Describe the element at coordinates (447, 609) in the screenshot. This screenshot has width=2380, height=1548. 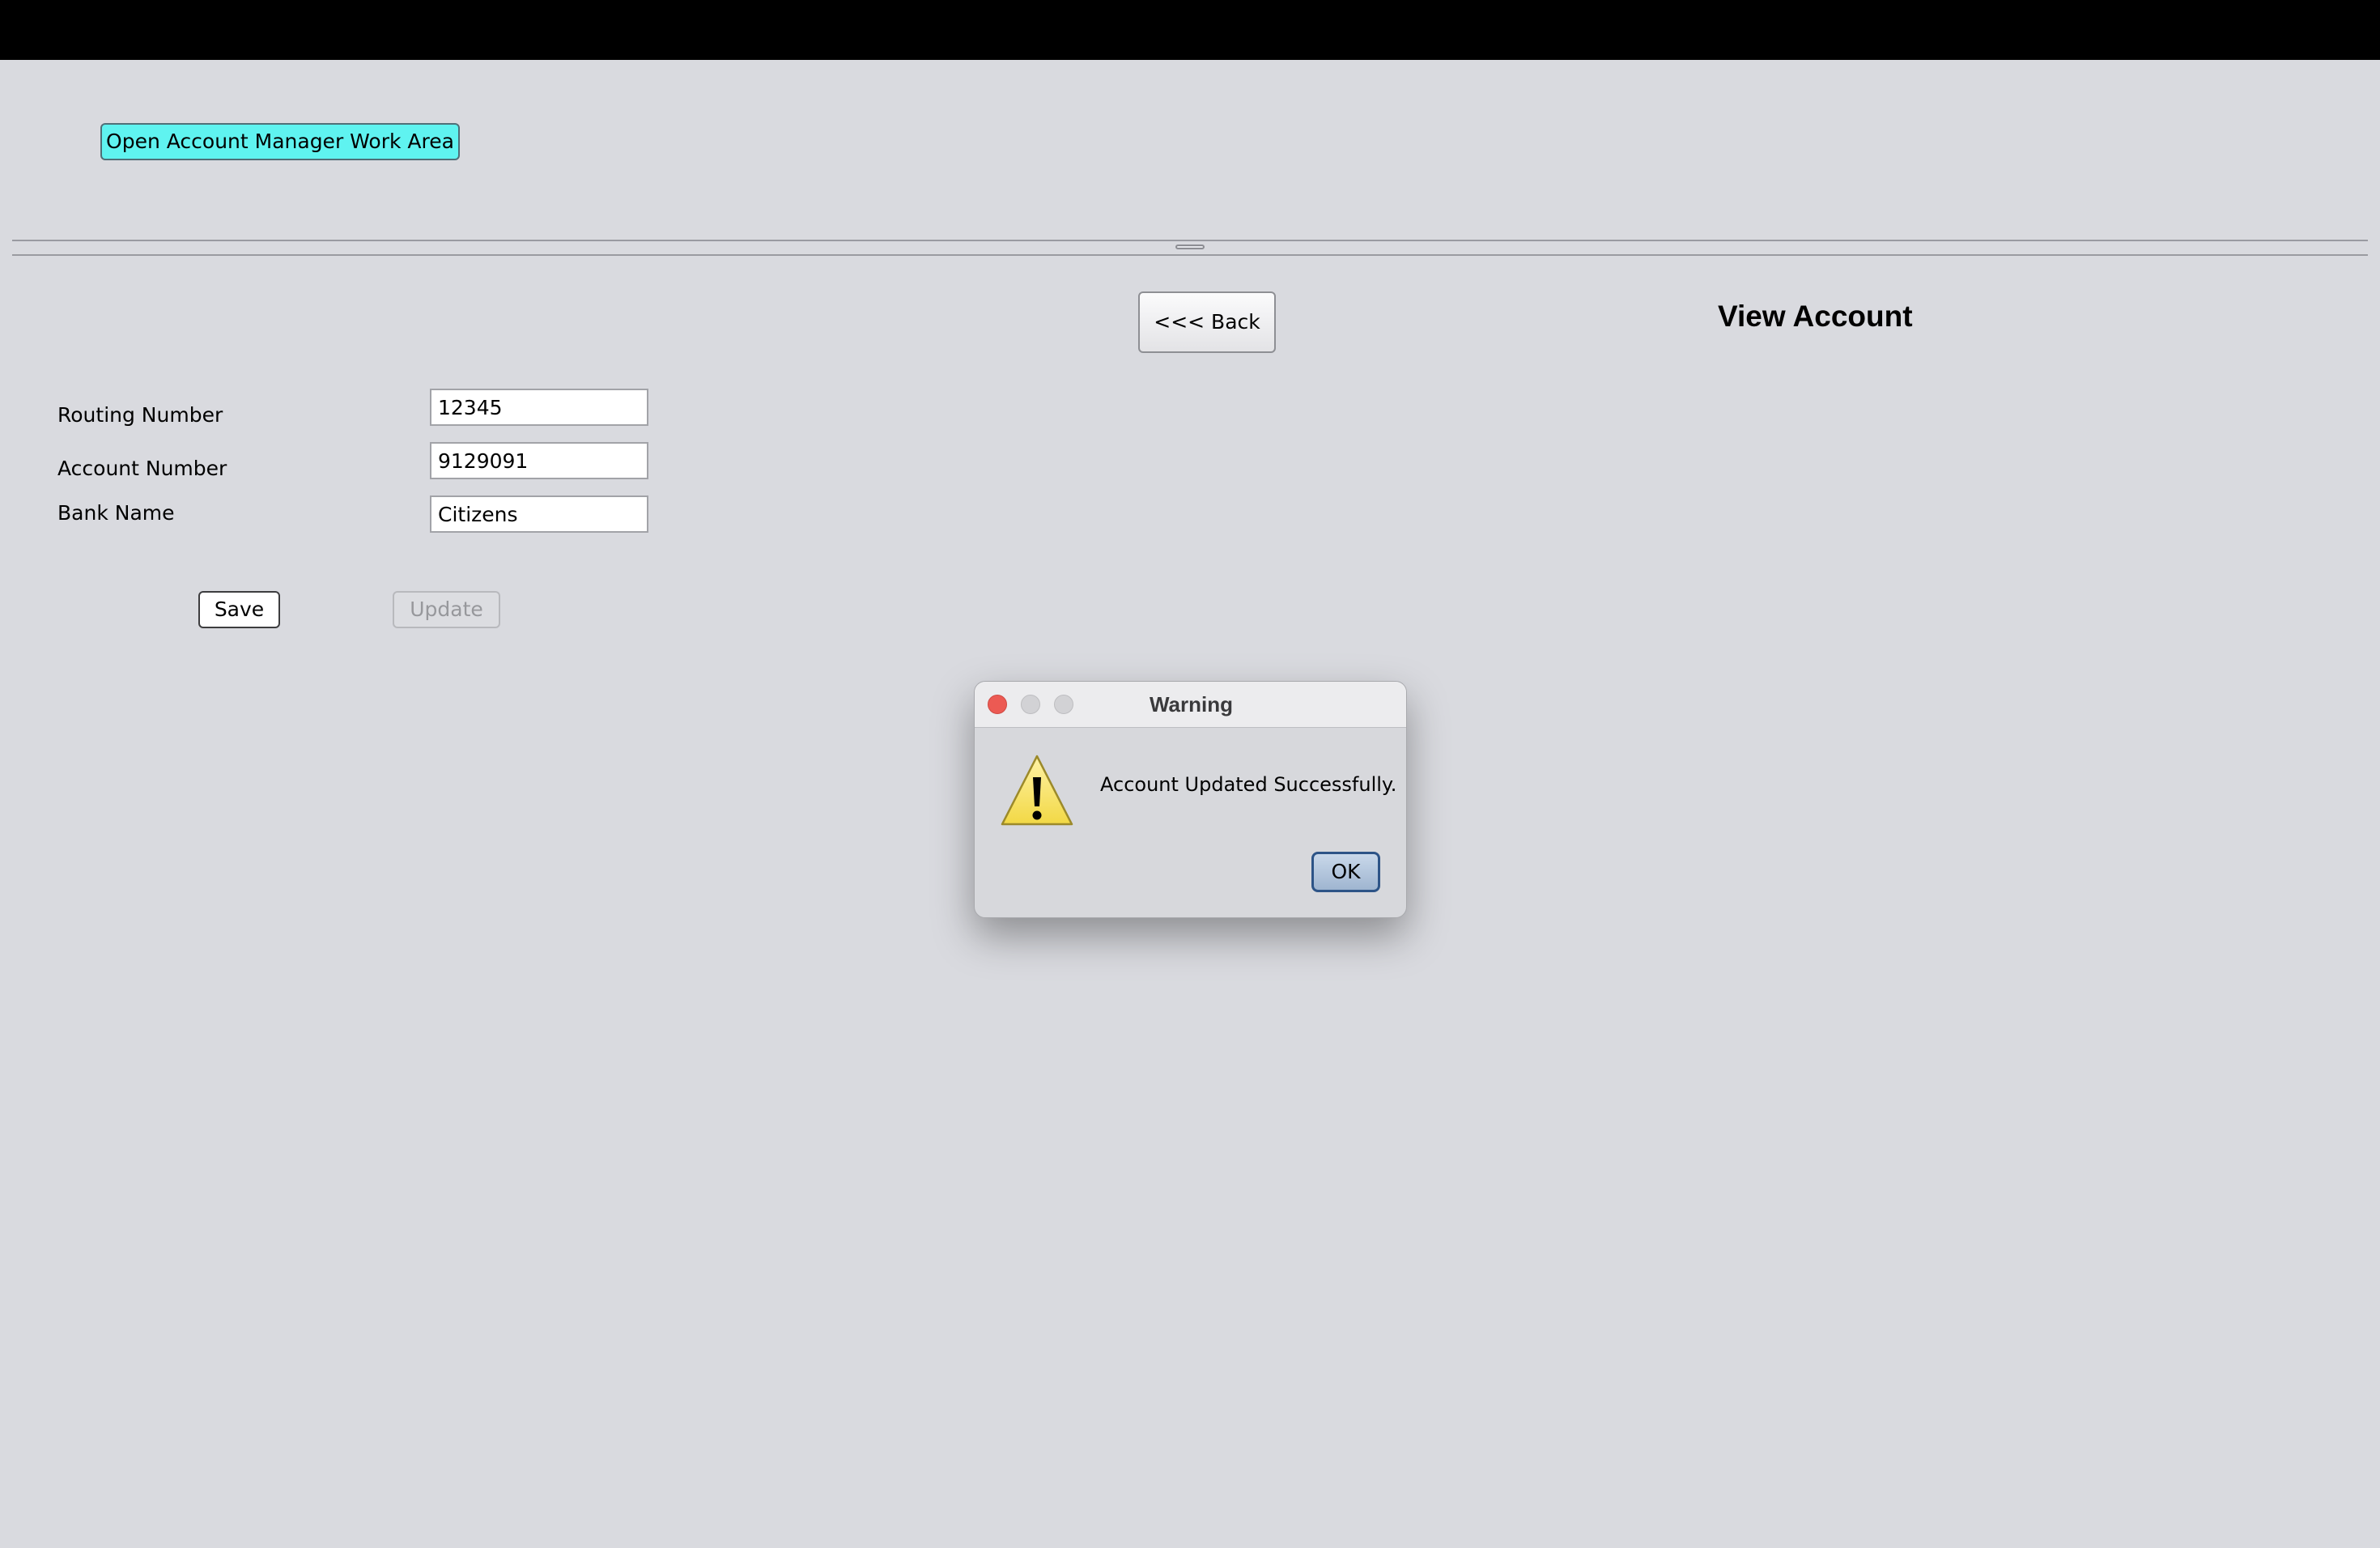
I see `update-button: Update` at that location.